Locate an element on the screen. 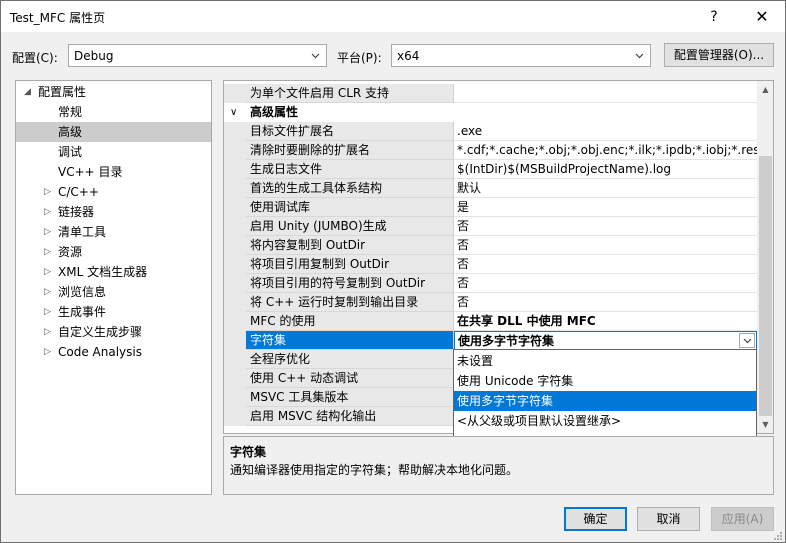  property-row: 将项目引用的符号复制到 OutDir 否 is located at coordinates (490, 283).